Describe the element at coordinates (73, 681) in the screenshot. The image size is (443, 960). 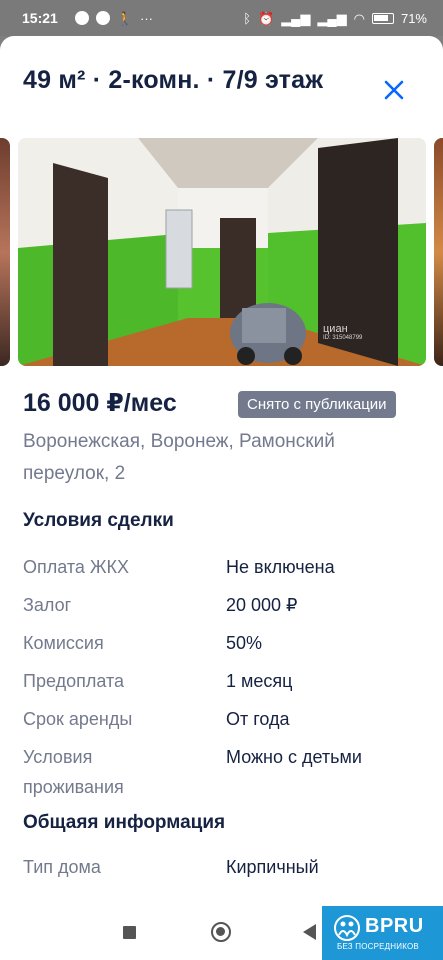
I see `row-label: Предоплата` at that location.